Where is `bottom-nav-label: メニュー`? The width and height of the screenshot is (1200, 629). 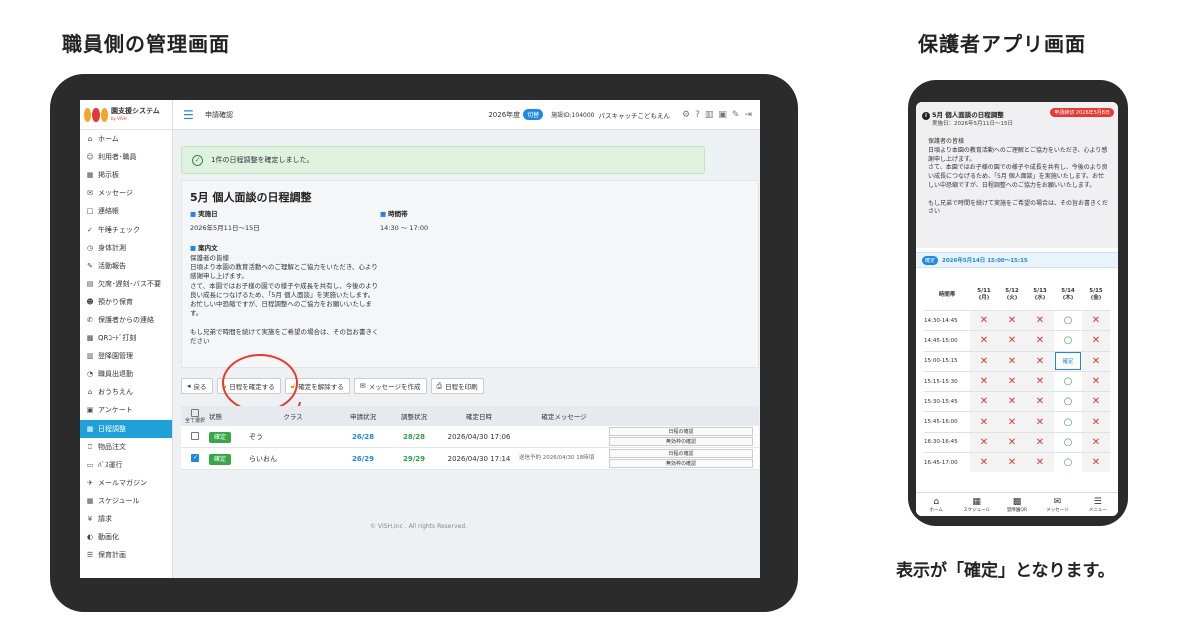
bottom-nav-label: メニュー is located at coordinates (1097, 510).